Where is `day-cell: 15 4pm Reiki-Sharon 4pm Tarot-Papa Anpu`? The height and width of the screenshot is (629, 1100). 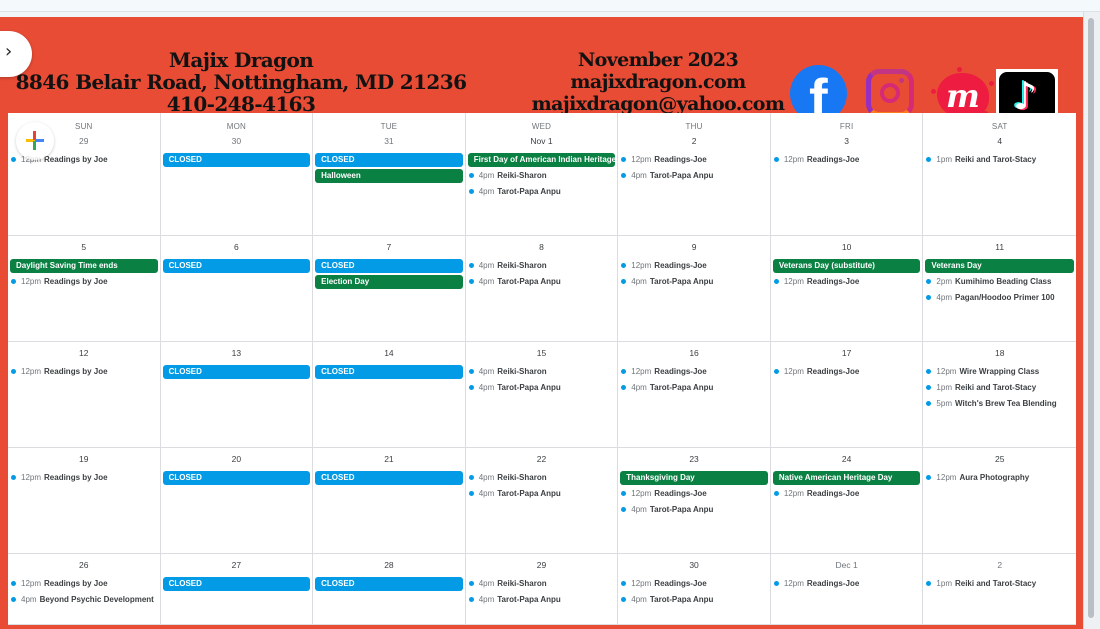
day-cell: 15 4pm Reiki-Sharon 4pm Tarot-Papa Anpu is located at coordinates (542, 395).